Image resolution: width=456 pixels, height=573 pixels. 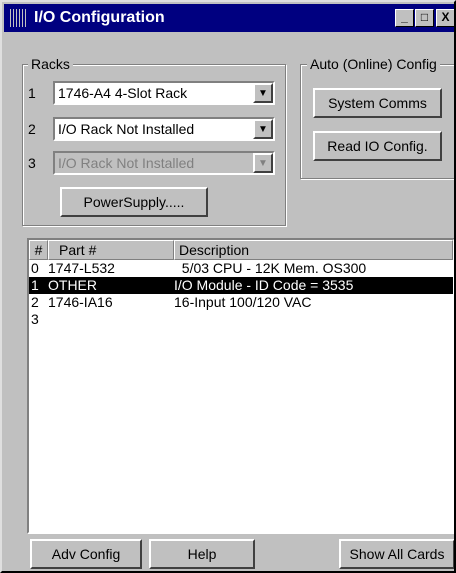 I want to click on read-io-config-button: Read IO Config., so click(x=377, y=146).